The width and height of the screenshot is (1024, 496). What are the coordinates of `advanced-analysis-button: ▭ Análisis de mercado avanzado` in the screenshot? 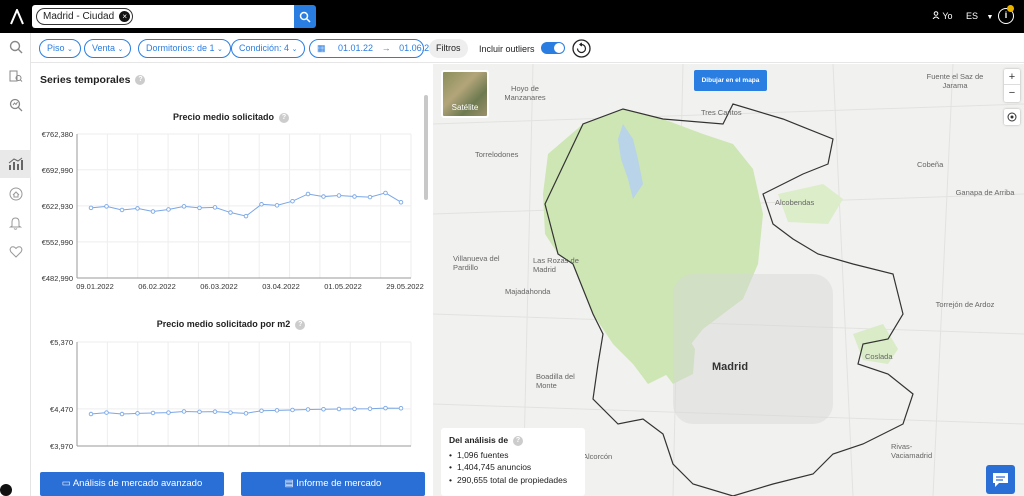 It's located at (132, 484).